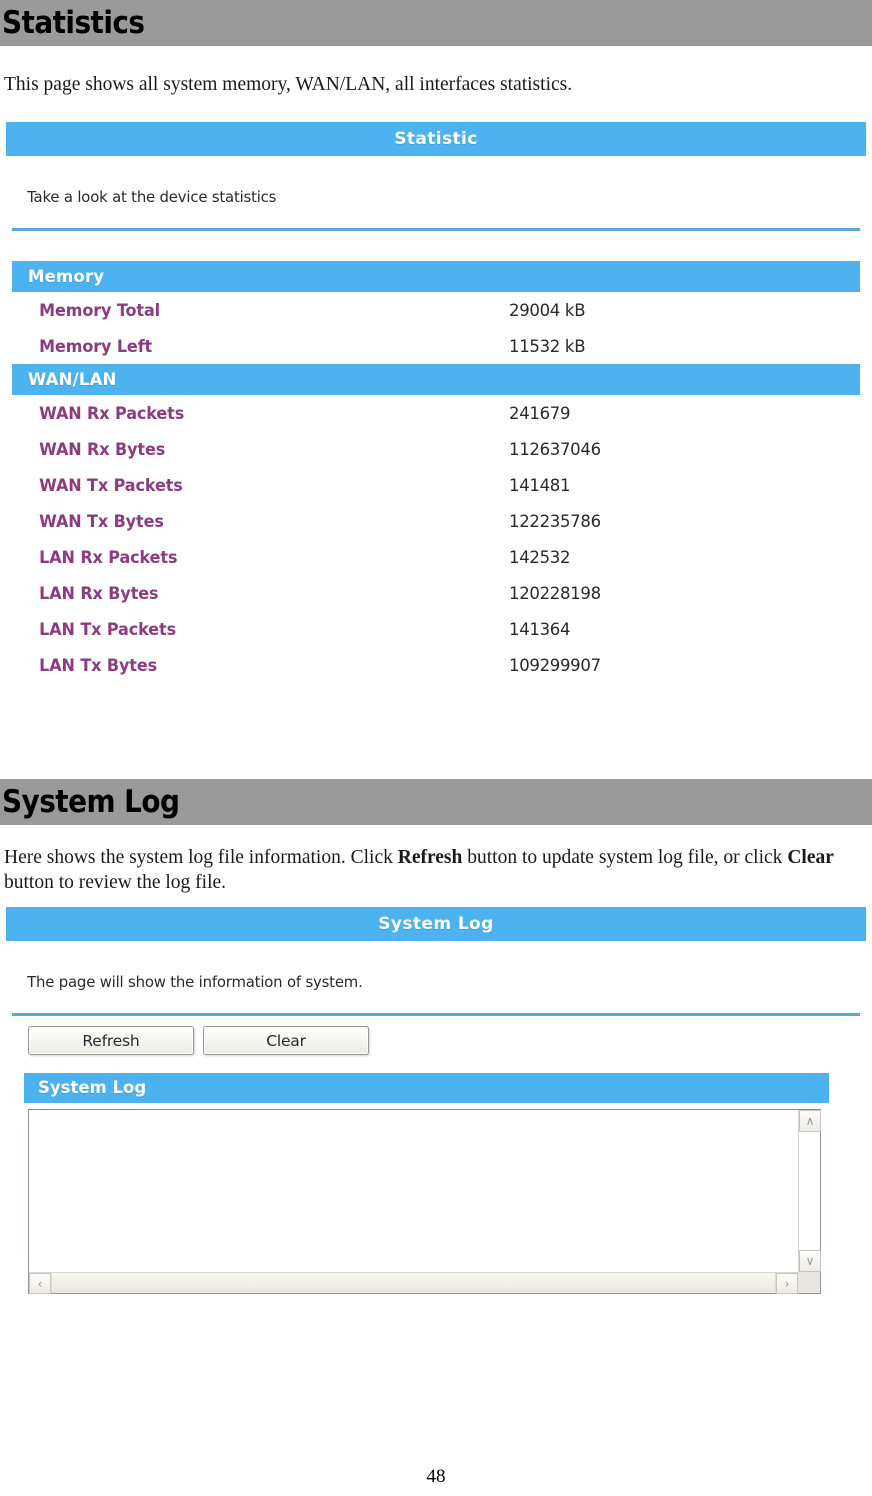 The image size is (872, 1496). Describe the element at coordinates (40, 1283) in the screenshot. I see `scroll-left-icon: ‹` at that location.